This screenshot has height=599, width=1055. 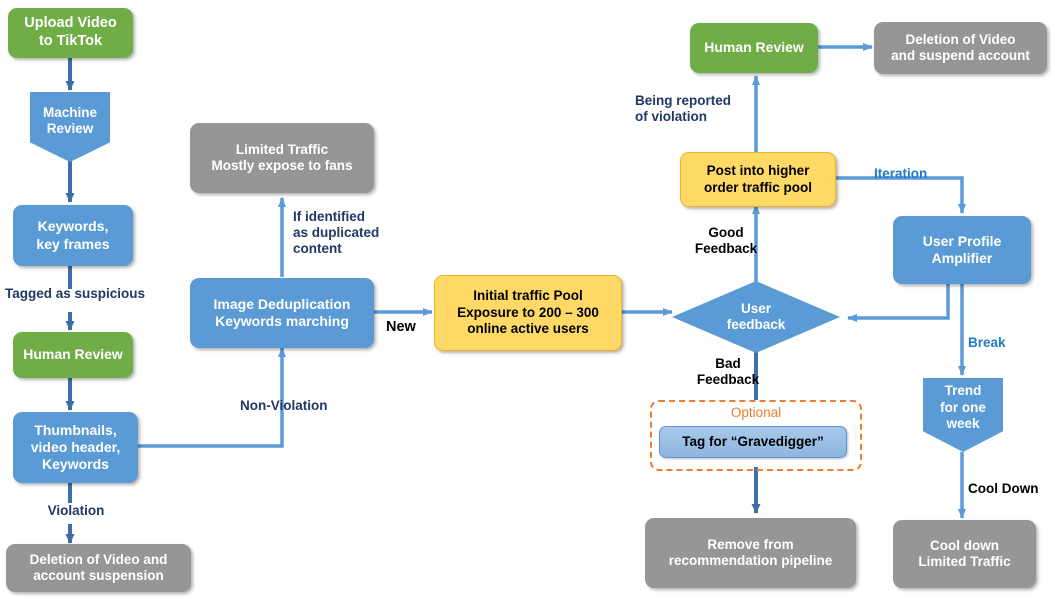 What do you see at coordinates (73, 355) in the screenshot?
I see `node-human-review-left: Human Review` at bounding box center [73, 355].